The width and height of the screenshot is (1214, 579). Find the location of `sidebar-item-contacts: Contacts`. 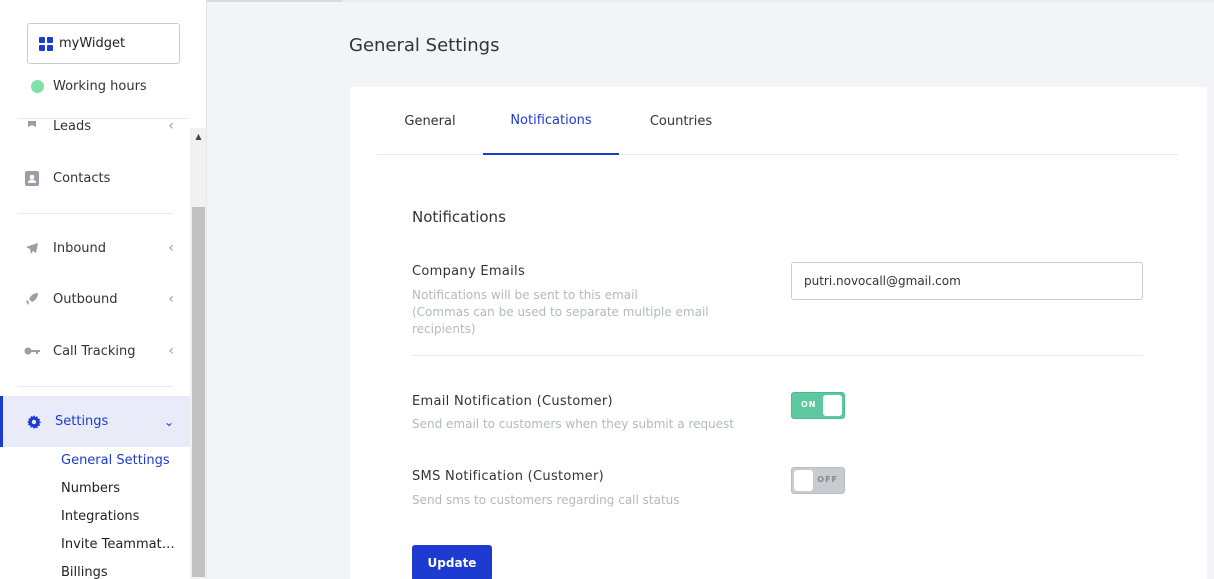

sidebar-item-contacts: Contacts is located at coordinates (95, 178).